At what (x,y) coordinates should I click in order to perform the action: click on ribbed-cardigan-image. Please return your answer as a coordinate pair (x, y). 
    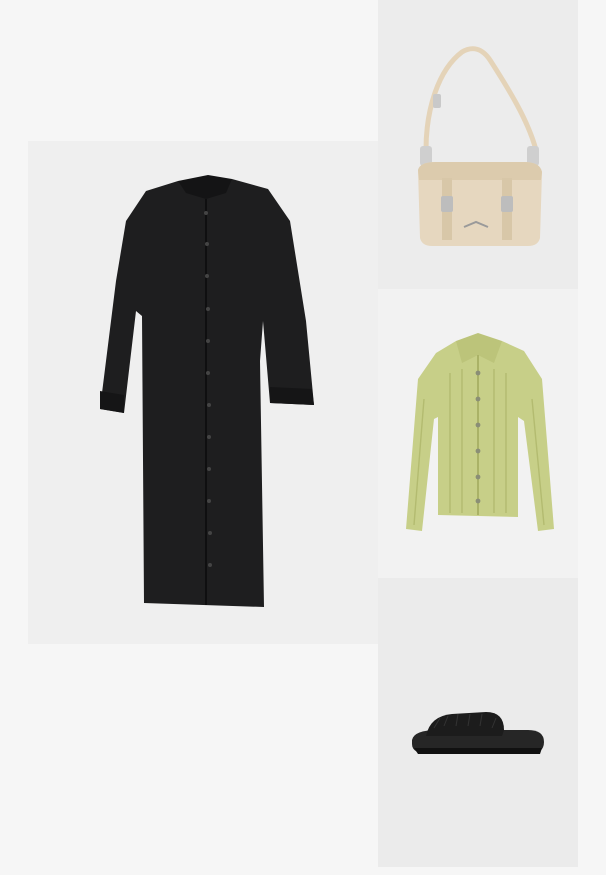
    Looking at the image, I should click on (480, 432).